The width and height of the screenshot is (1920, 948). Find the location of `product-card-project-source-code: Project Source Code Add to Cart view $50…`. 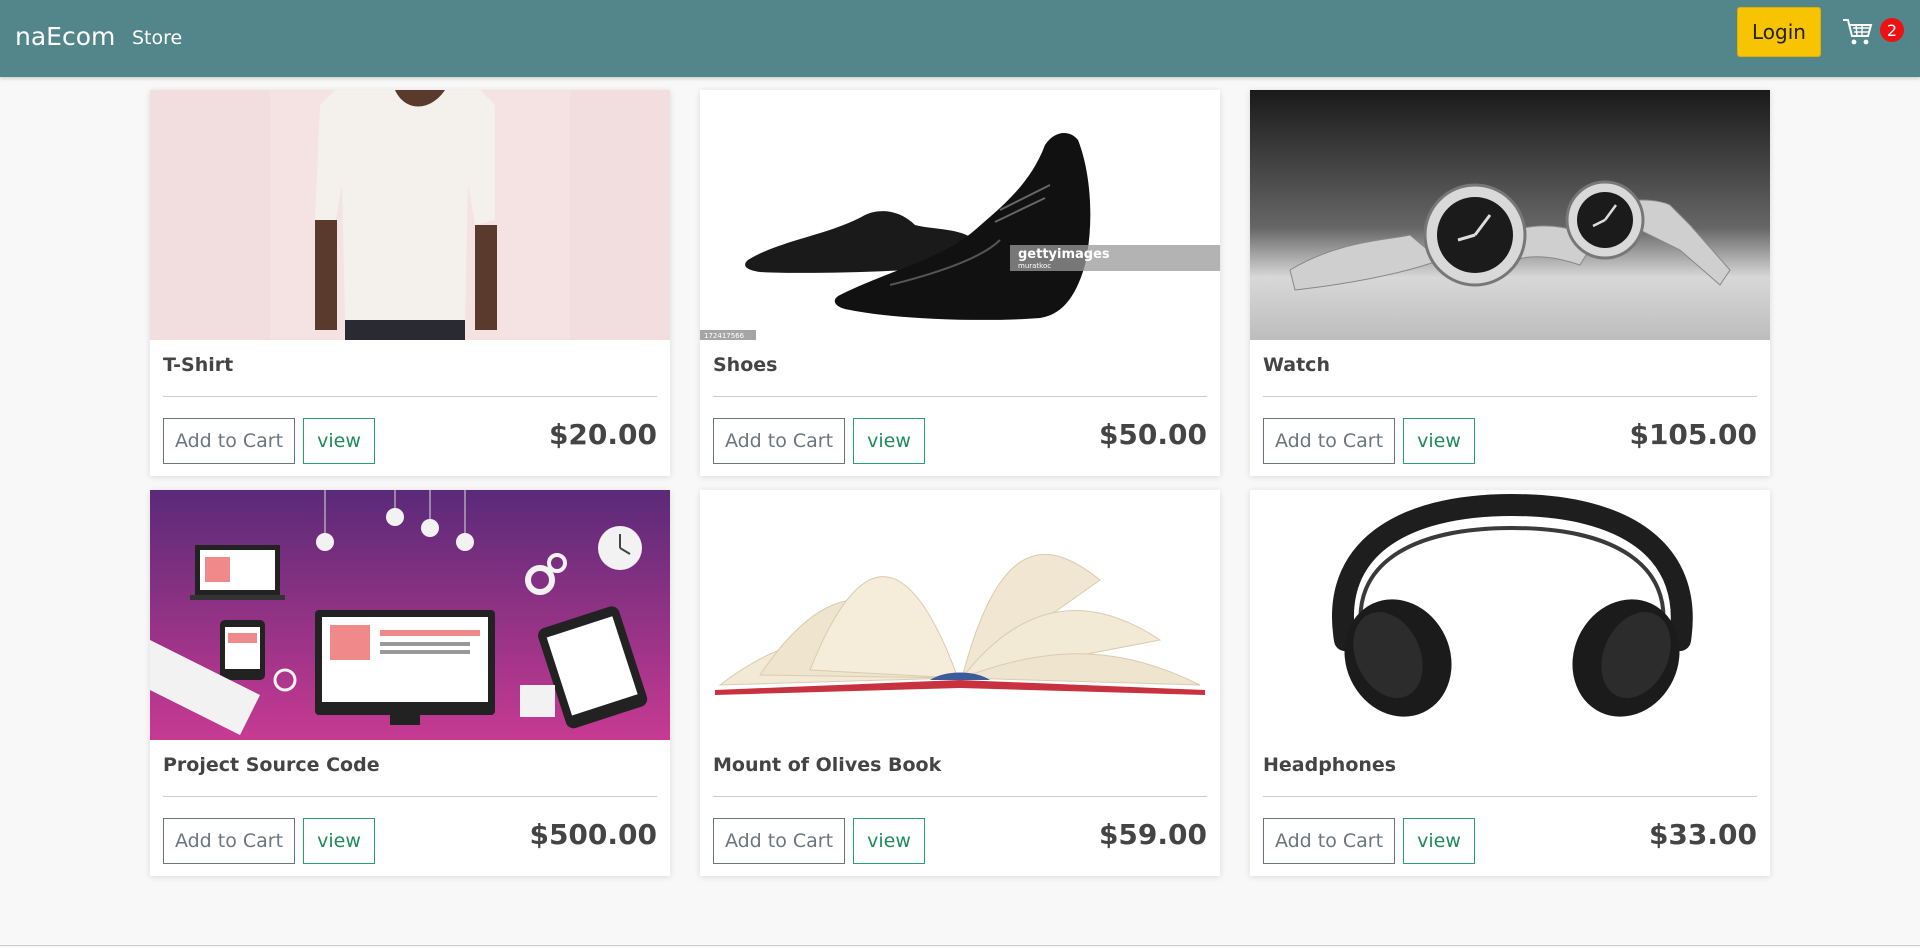

product-card-project-source-code: Project Source Code Add to Cart view $50… is located at coordinates (410, 683).